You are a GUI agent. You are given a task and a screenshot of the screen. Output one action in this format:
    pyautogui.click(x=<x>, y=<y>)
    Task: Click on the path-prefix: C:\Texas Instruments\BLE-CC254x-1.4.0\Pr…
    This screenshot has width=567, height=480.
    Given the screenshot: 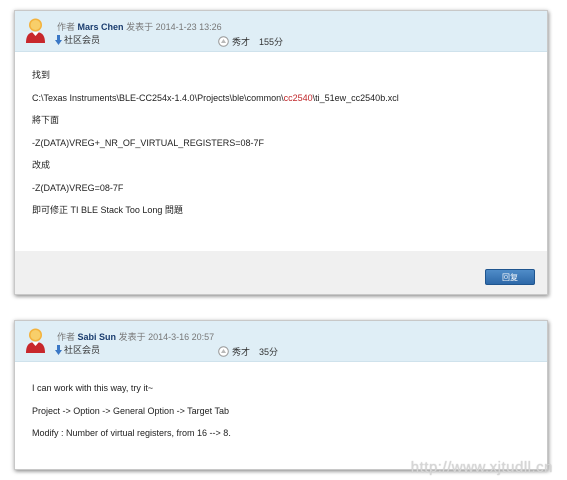 What is the action you would take?
    pyautogui.click(x=158, y=97)
    